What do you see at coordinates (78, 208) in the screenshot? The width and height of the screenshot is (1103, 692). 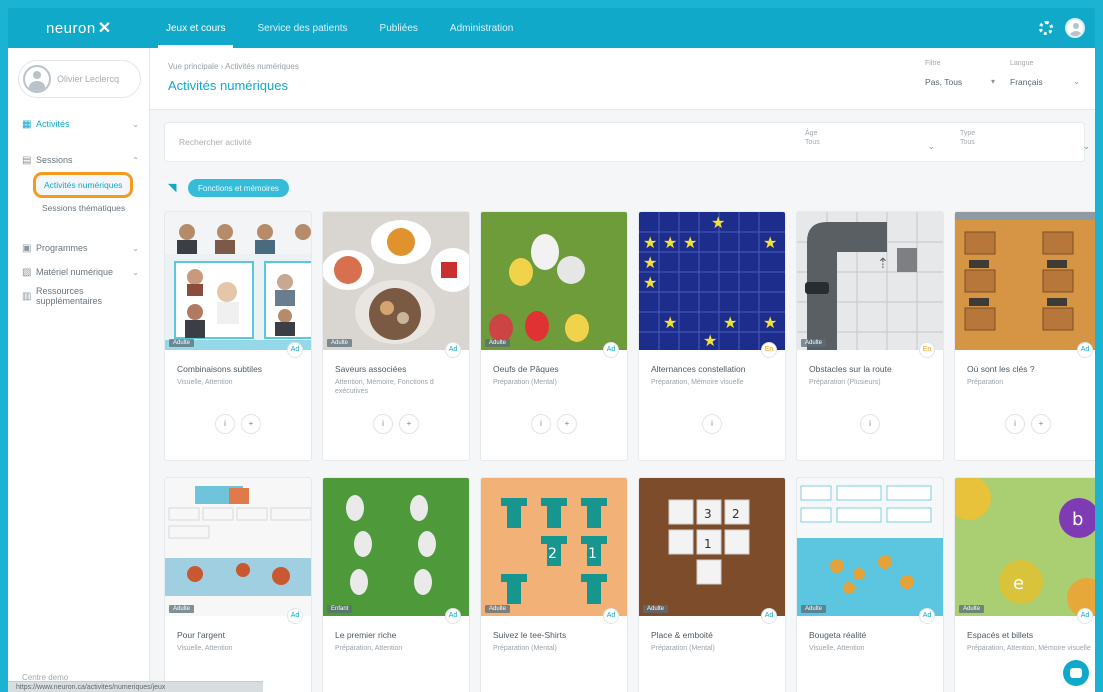 I see `sidebar-subitem-thematic-sessions: Sessions thématiques` at bounding box center [78, 208].